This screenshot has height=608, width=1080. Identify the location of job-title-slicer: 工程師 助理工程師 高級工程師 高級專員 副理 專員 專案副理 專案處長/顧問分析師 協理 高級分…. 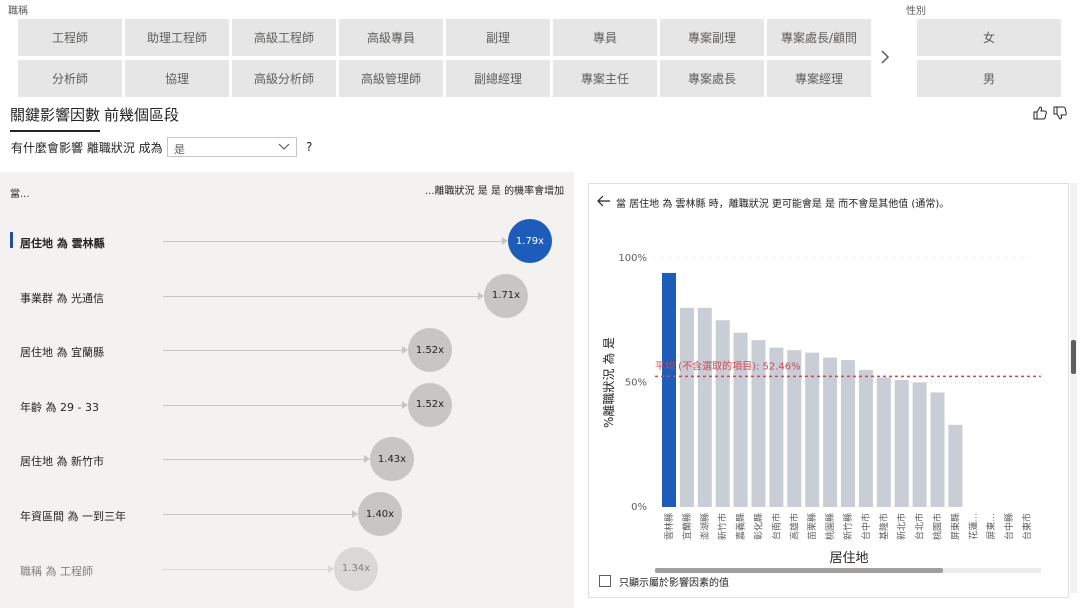
(444, 58).